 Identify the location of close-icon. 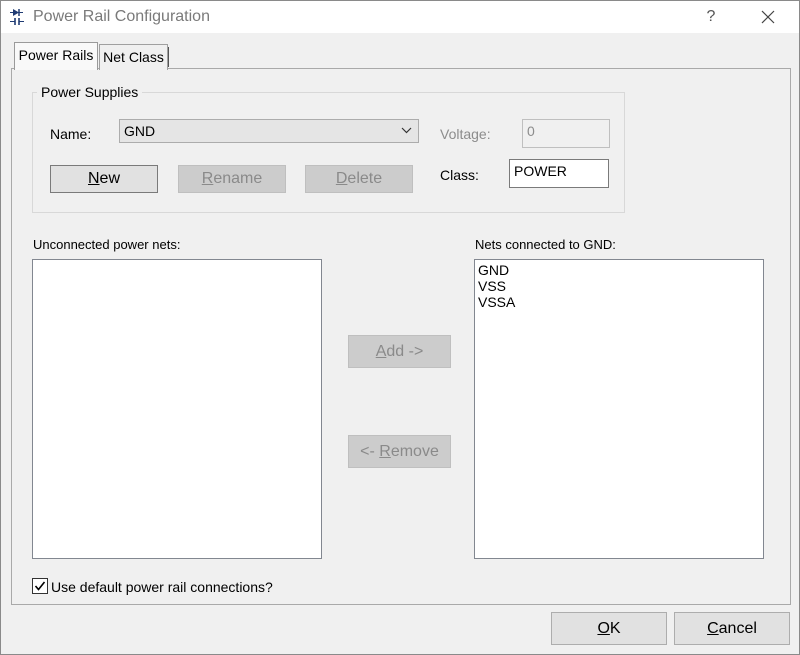
(768, 17).